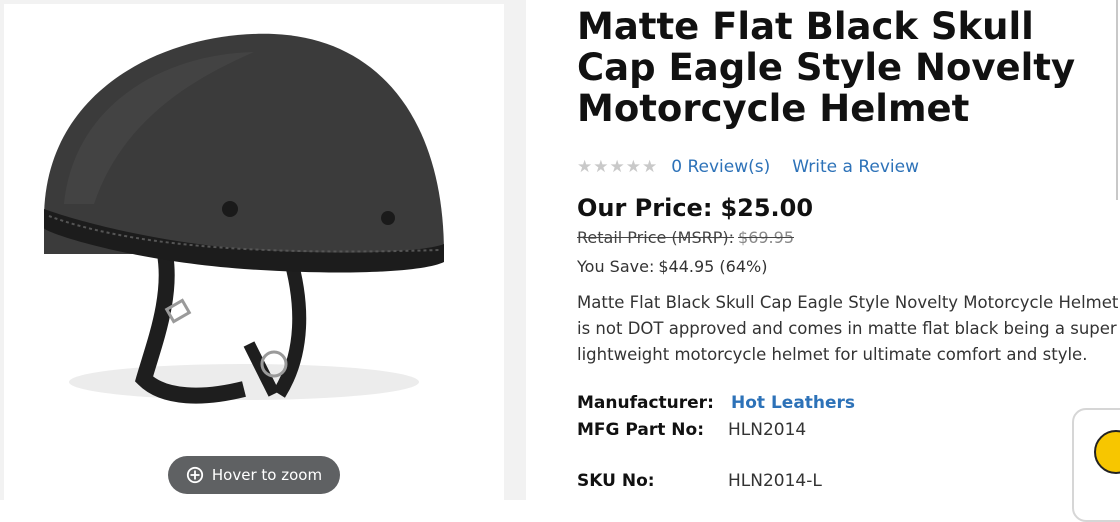  I want to click on rating-row: ★ ★ ★ ★ ★ 0 Review(s) Write a Review, so click(848, 167).